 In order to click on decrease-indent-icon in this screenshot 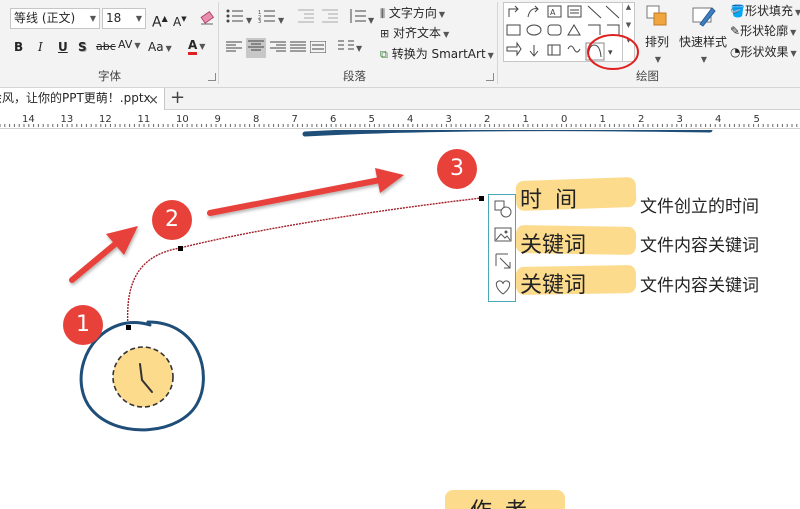, I will do `click(306, 16)`.